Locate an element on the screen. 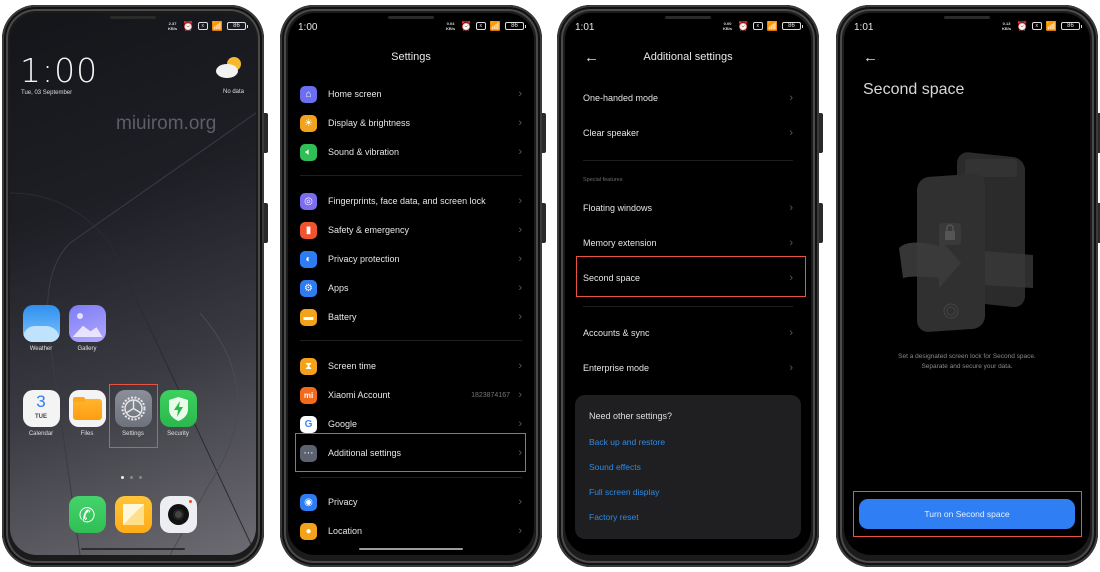 The width and height of the screenshot is (1100, 572). item-label: Safety & emergency is located at coordinates (369, 230).